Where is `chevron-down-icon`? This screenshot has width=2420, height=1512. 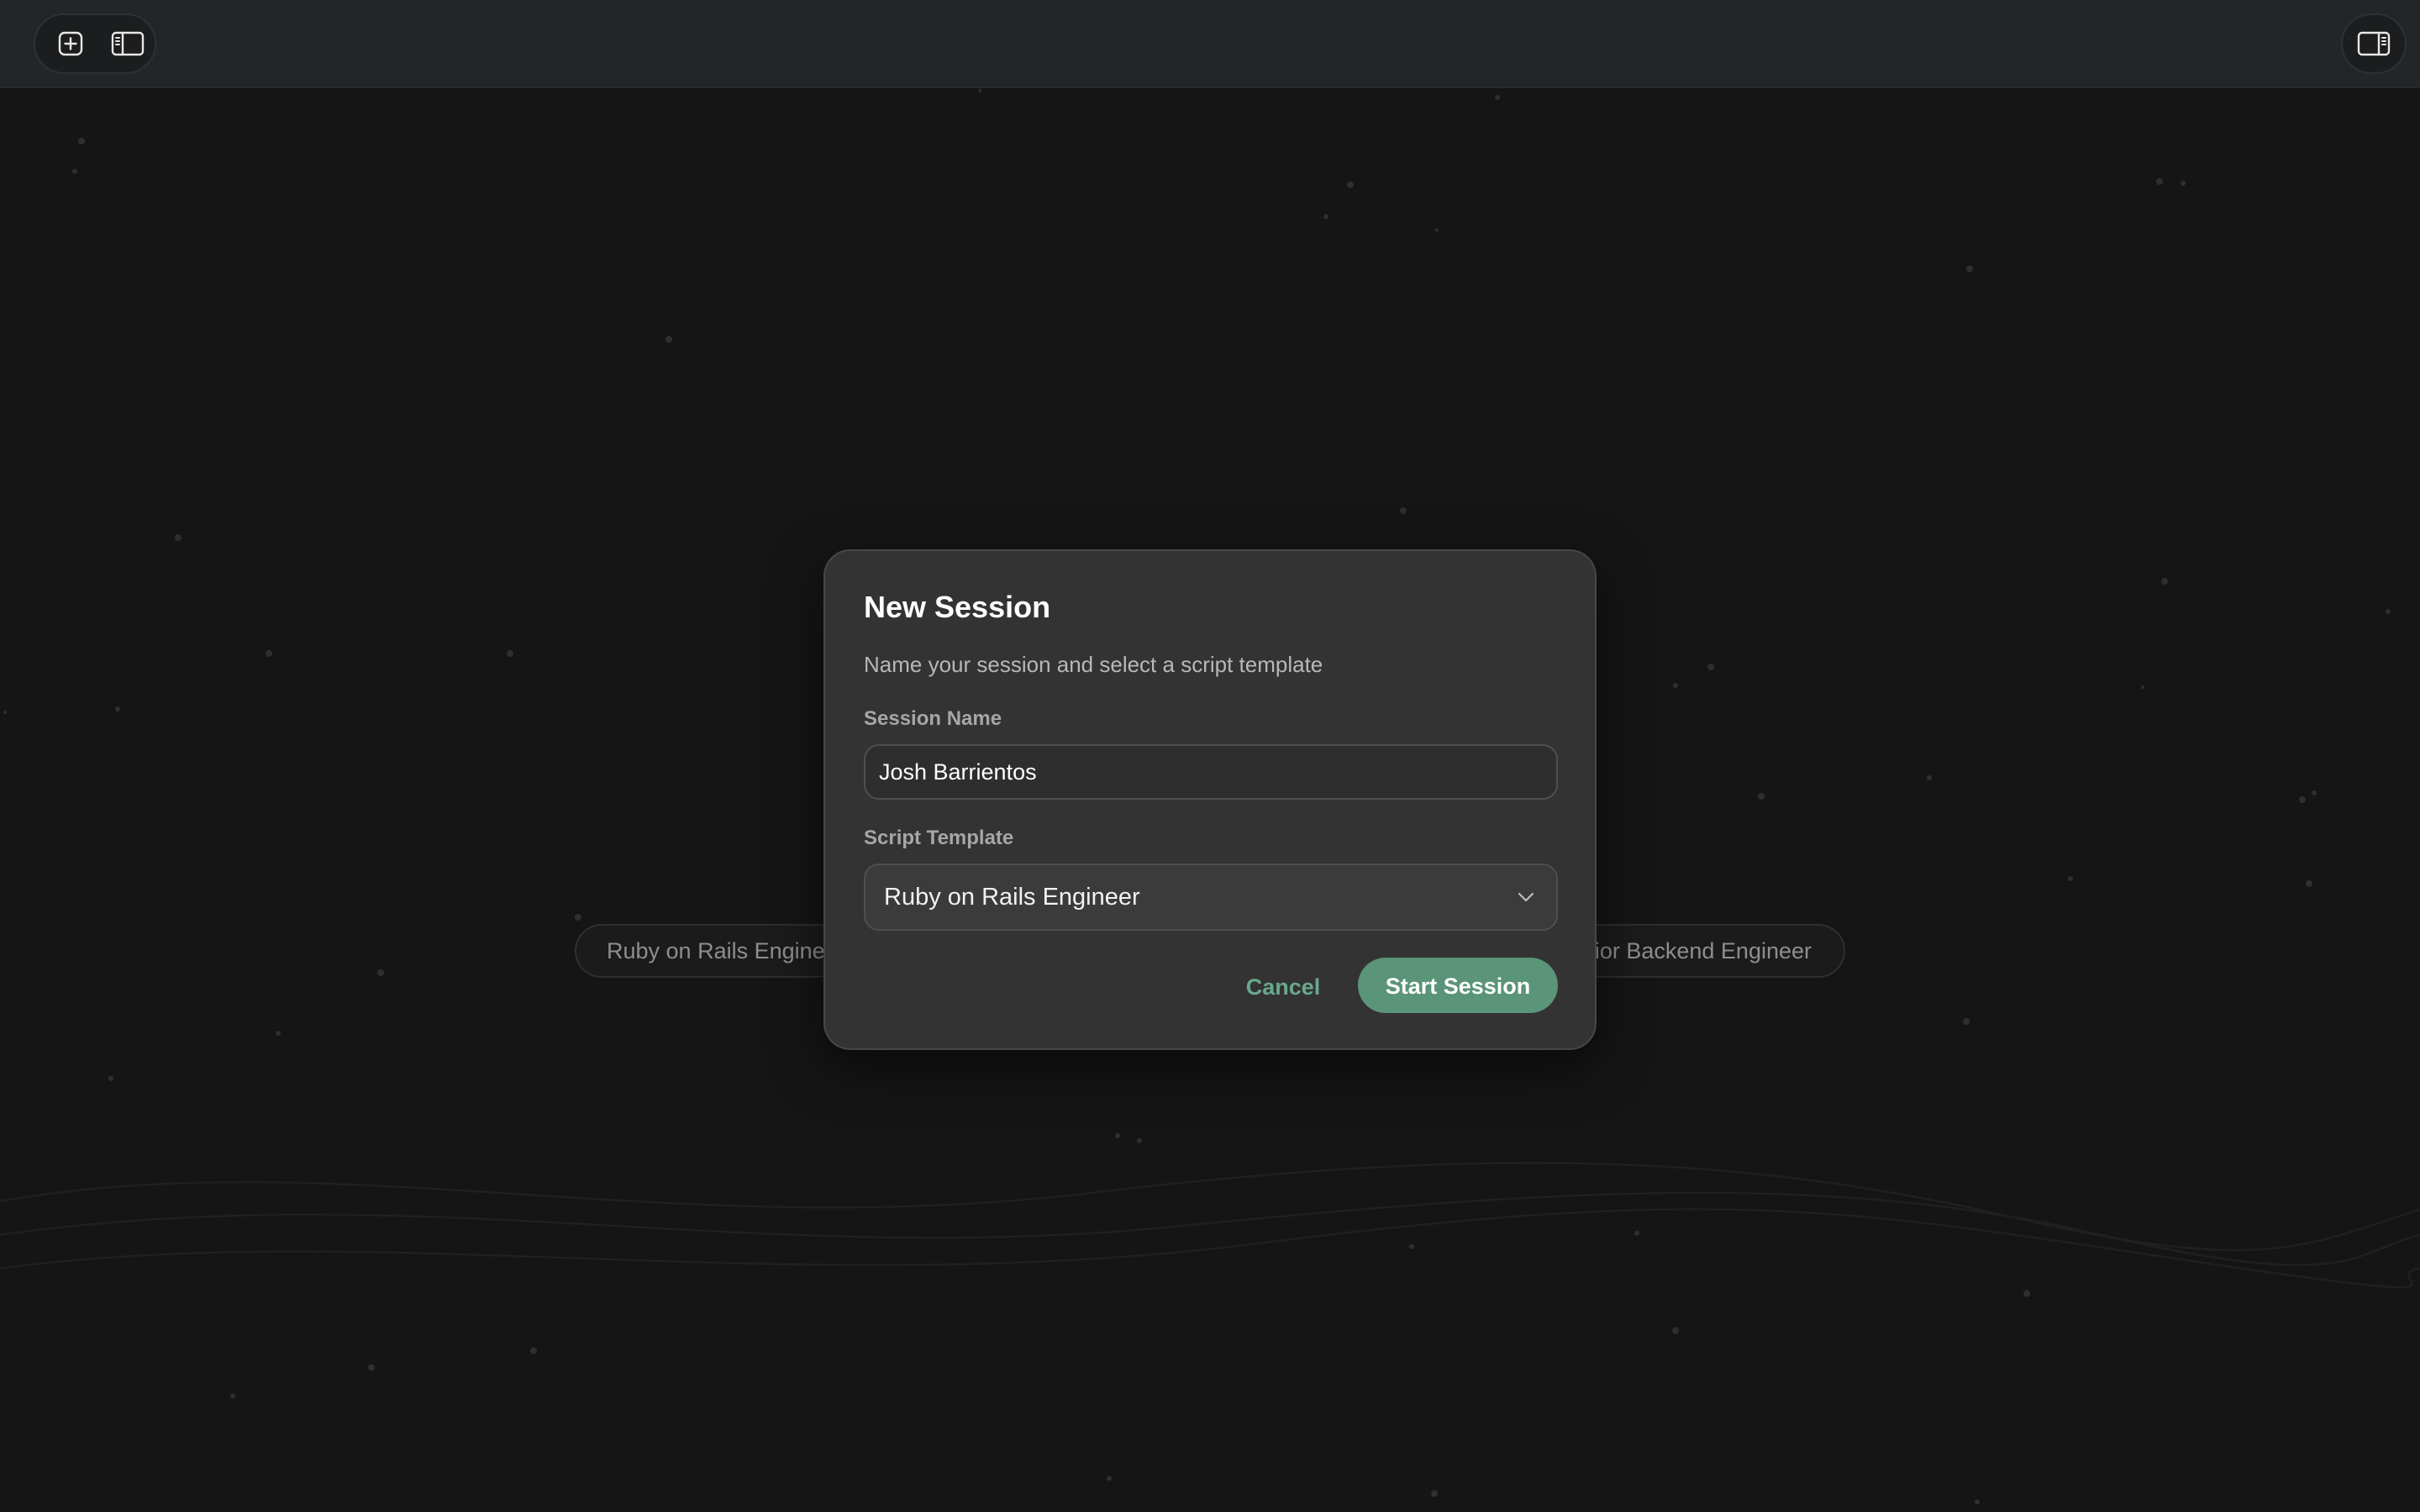 chevron-down-icon is located at coordinates (1526, 897).